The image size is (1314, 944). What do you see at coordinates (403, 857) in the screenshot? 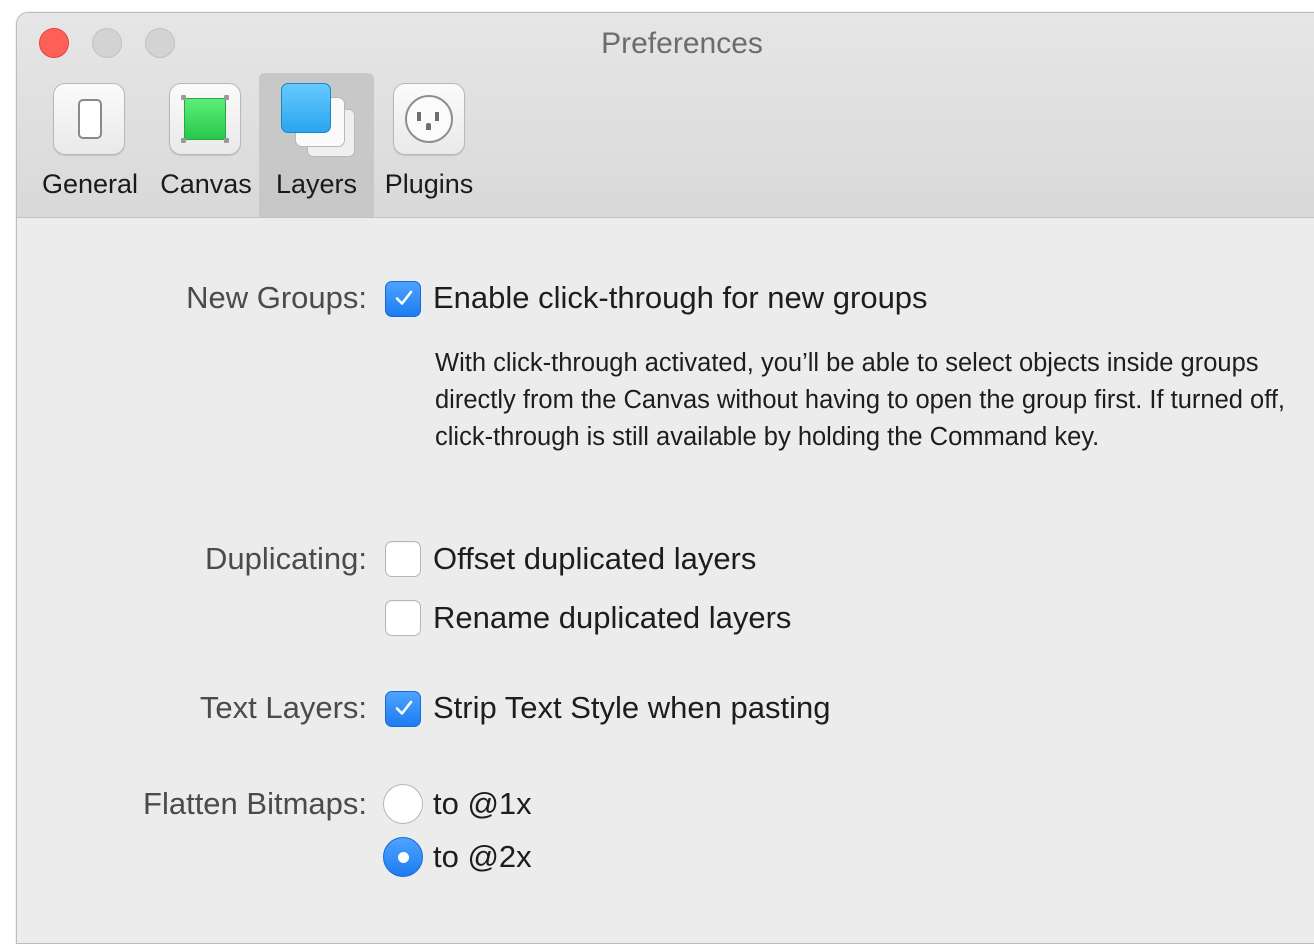
I see `flatten-2x-radio` at bounding box center [403, 857].